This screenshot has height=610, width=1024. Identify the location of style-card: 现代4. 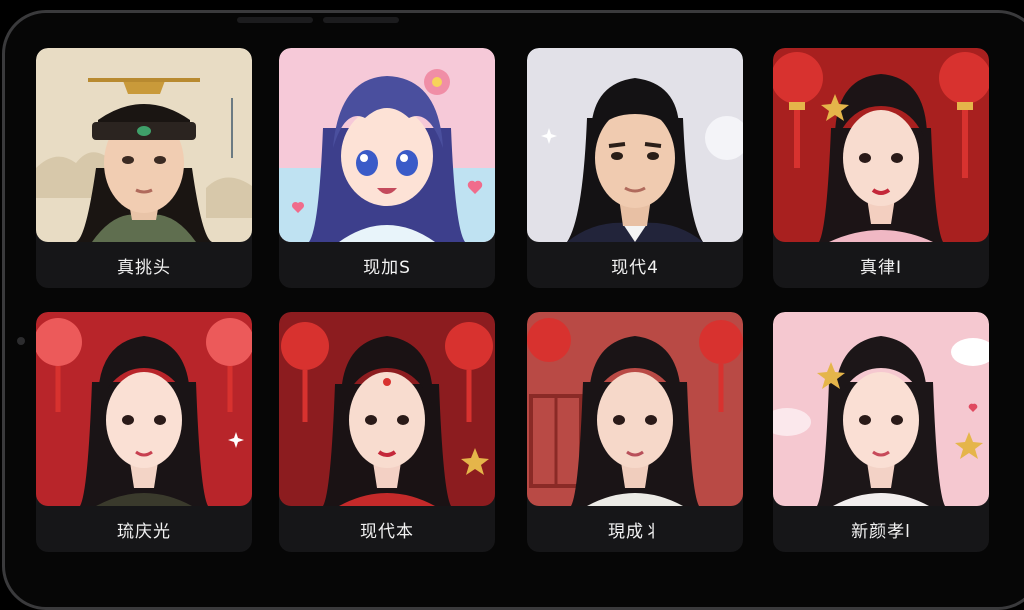
(635, 168).